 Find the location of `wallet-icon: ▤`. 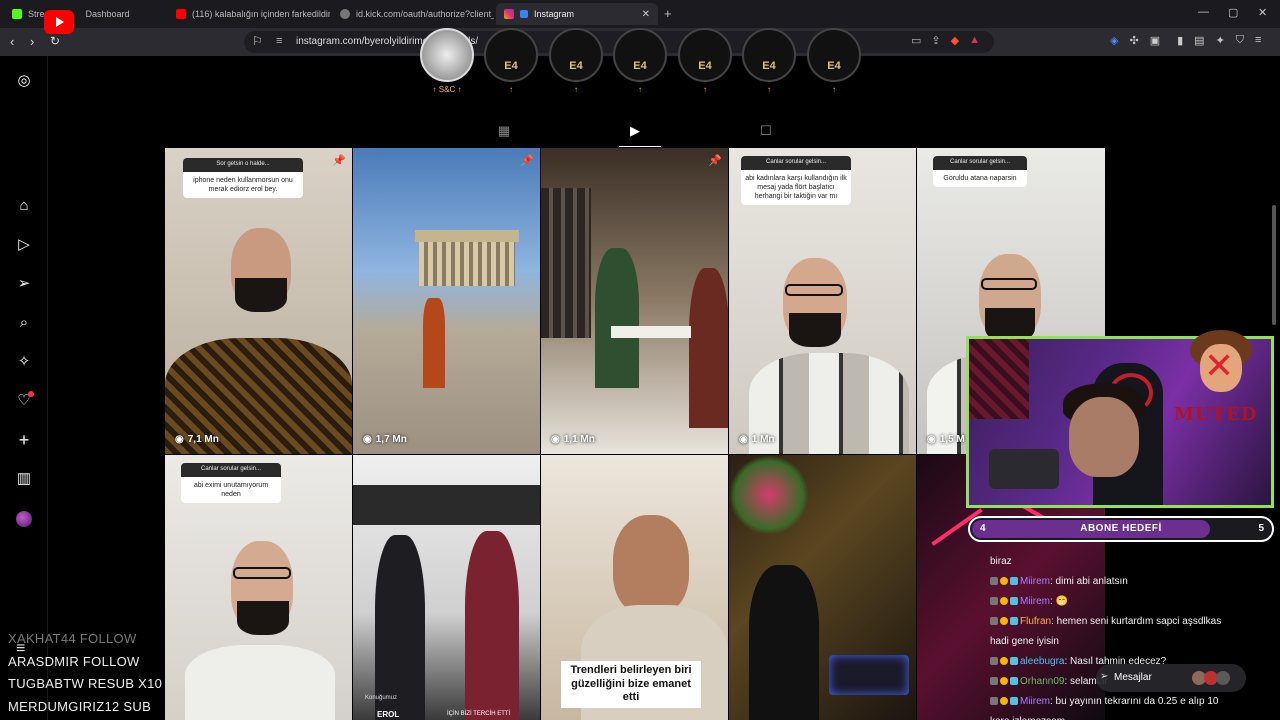

wallet-icon: ▤ is located at coordinates (1199, 40).